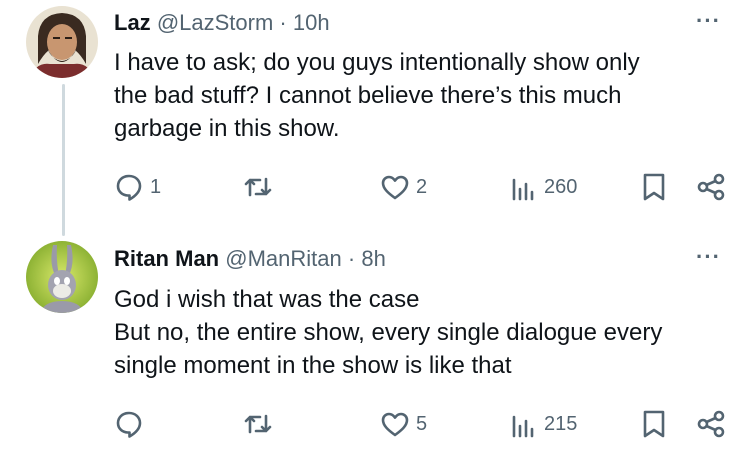 The image size is (755, 451). What do you see at coordinates (227, 128) in the screenshot?
I see `tweet-text-line: garbage in this show.` at bounding box center [227, 128].